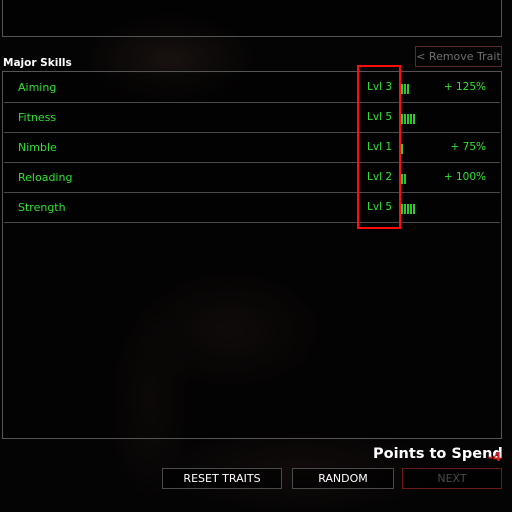 Image resolution: width=512 pixels, height=512 pixels. What do you see at coordinates (37, 63) in the screenshot?
I see `major-skills-heading: Major Skills` at bounding box center [37, 63].